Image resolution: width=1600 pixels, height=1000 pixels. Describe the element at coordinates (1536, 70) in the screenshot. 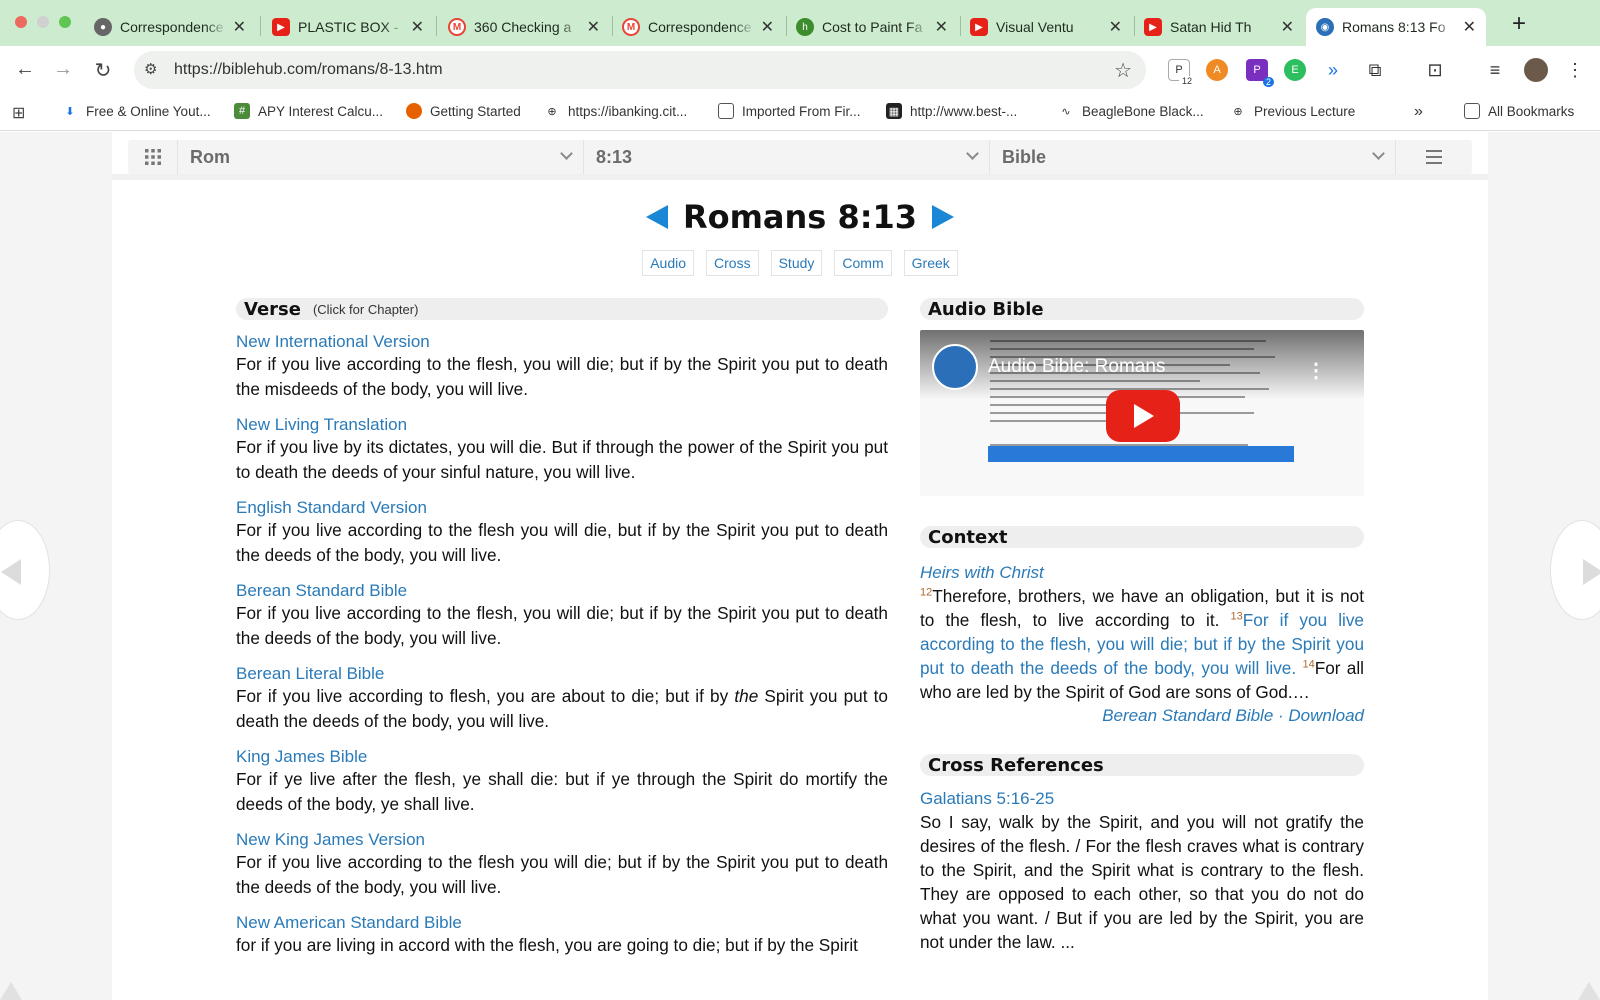

I see `profile-avatar` at that location.